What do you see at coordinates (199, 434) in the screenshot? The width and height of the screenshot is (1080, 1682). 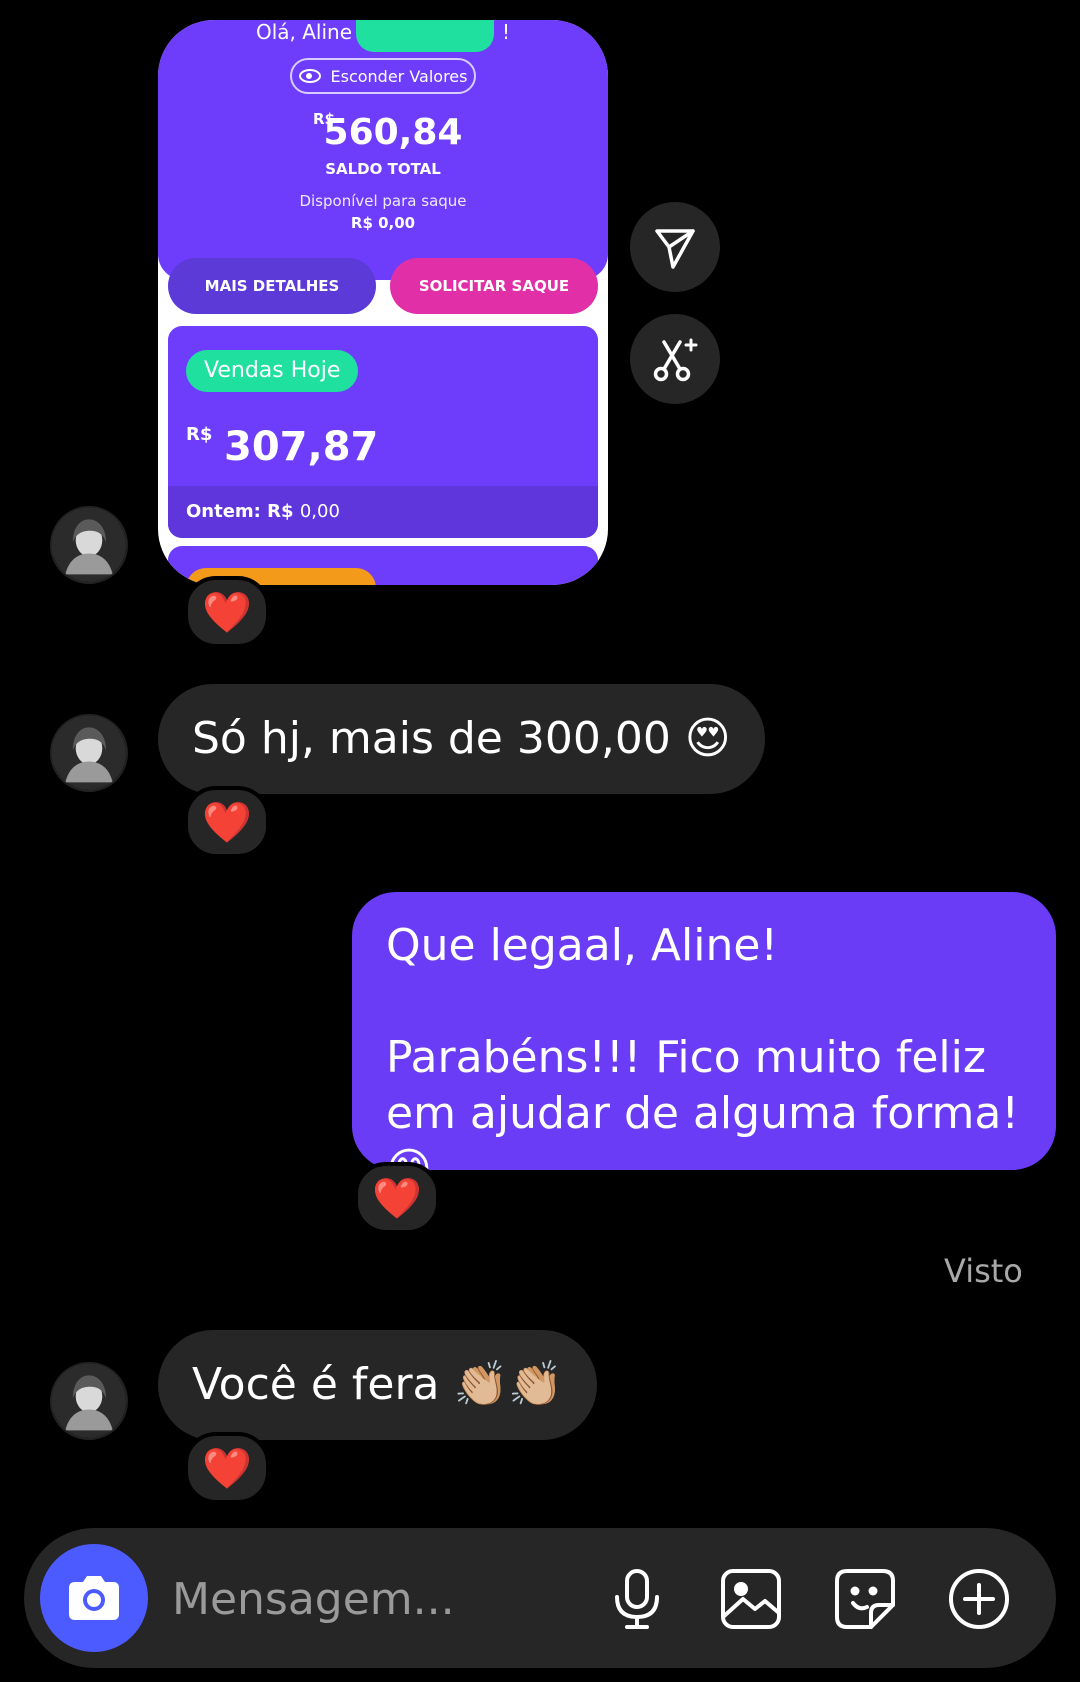 I see `sales-currency: R$` at bounding box center [199, 434].